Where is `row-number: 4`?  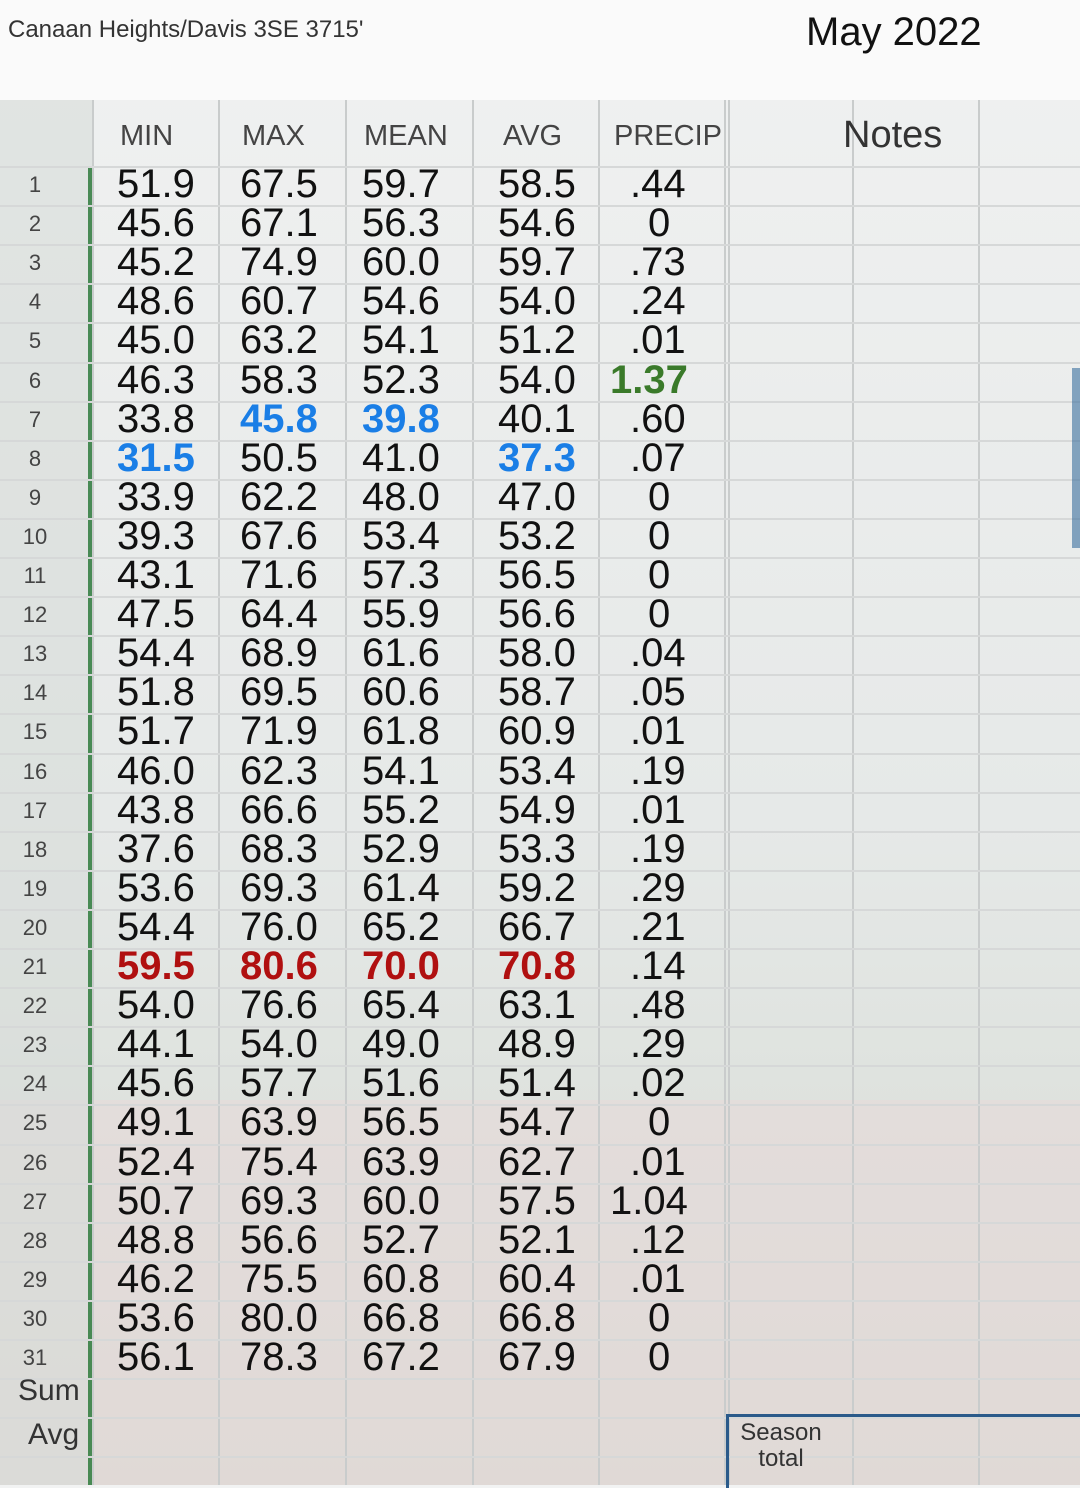
row-number: 4 is located at coordinates (35, 302).